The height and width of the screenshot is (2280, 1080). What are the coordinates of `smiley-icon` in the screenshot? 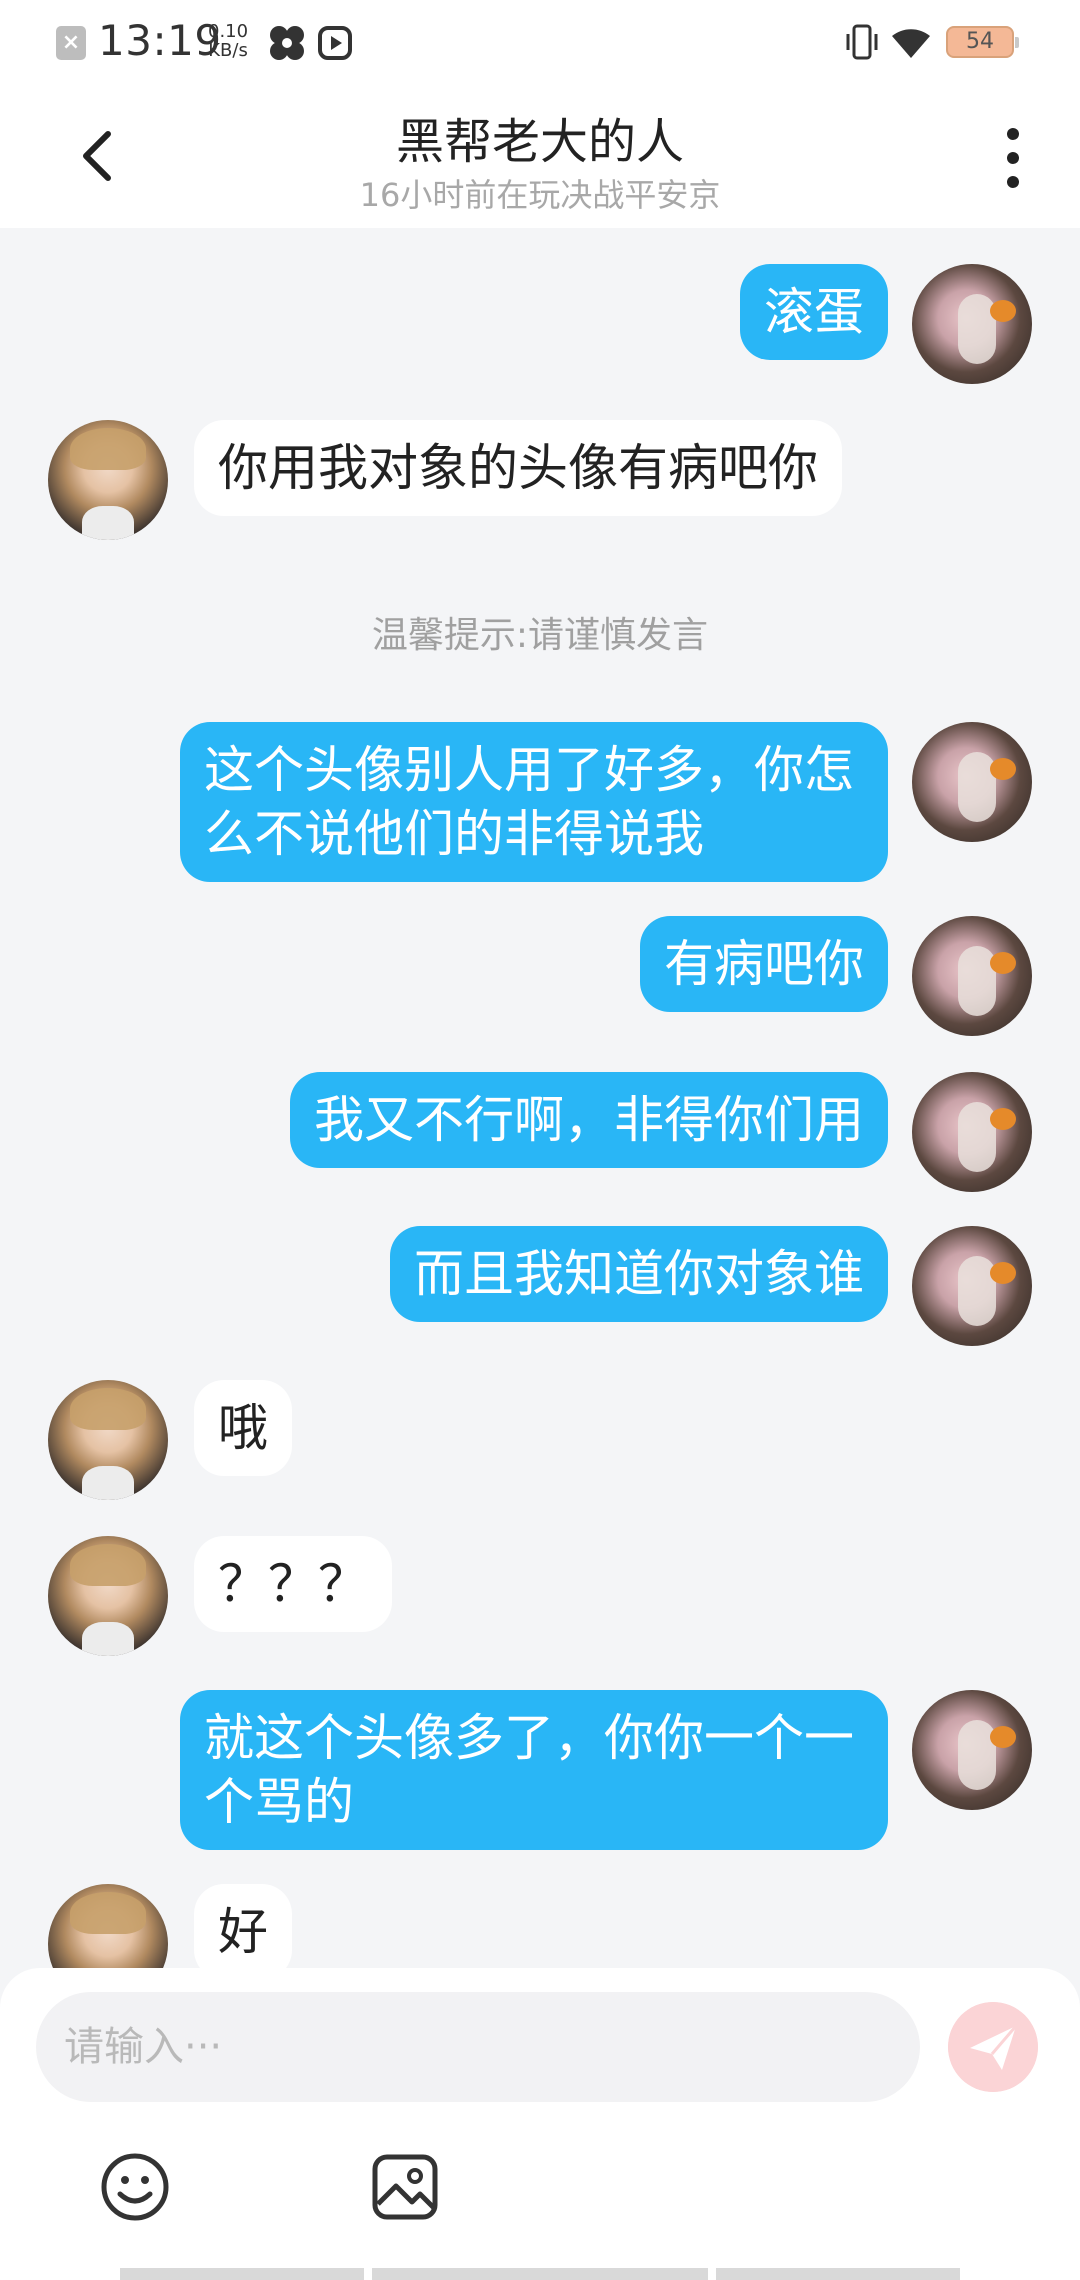 It's located at (135, 2187).